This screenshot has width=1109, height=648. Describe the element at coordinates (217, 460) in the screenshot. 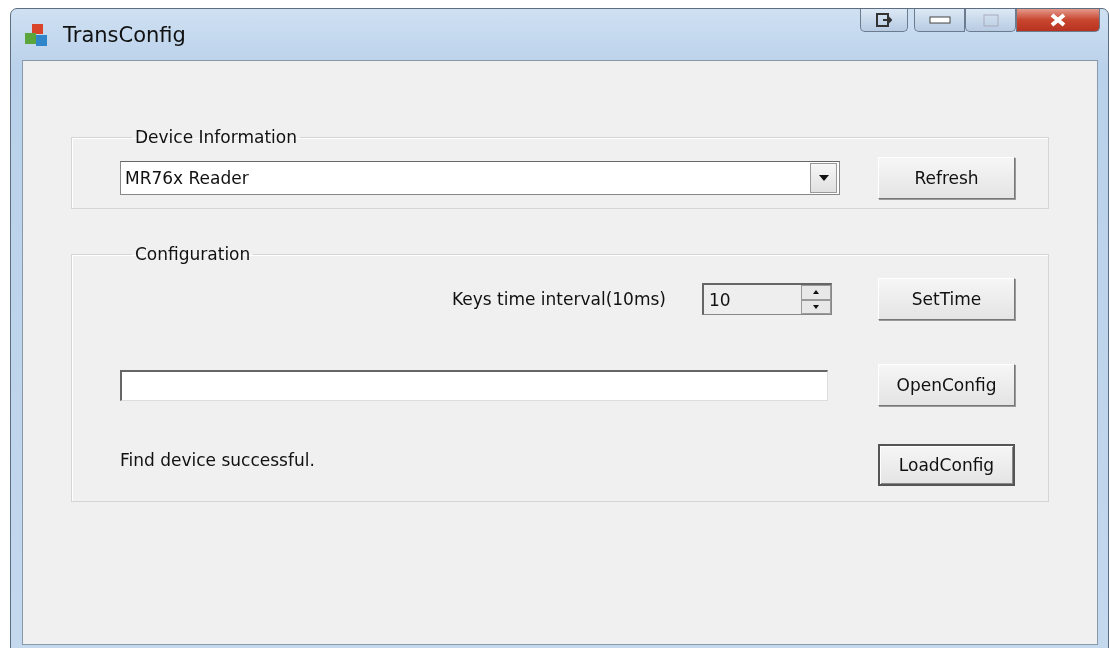

I see `status-text: Find device successful.` at that location.